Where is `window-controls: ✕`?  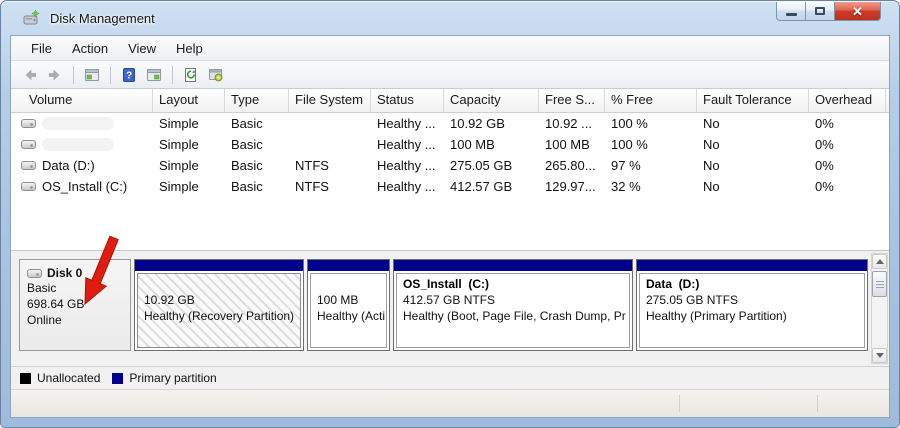 window-controls: ✕ is located at coordinates (828, 11).